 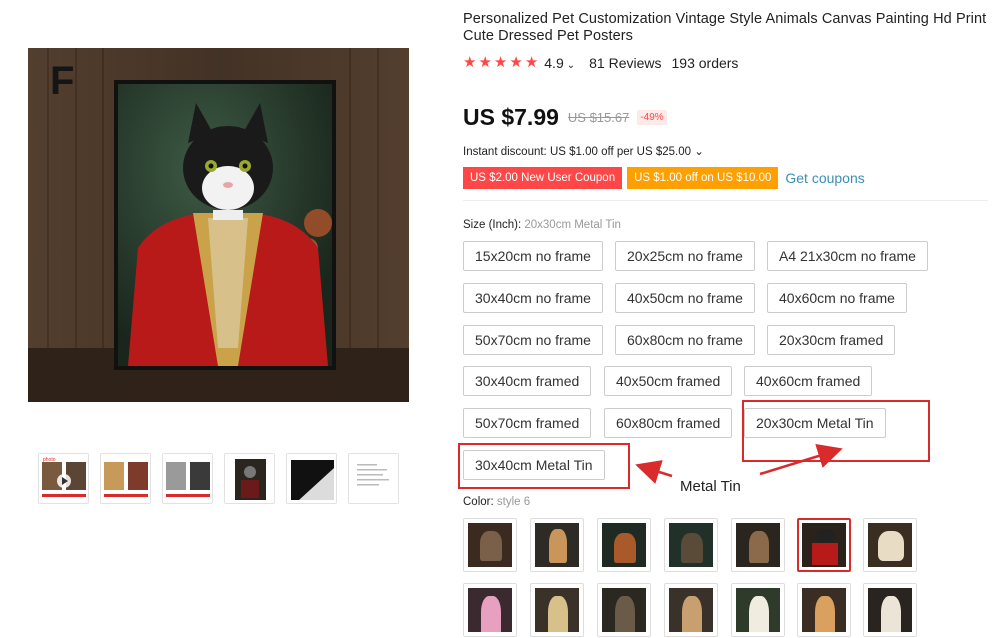 What do you see at coordinates (218, 478) in the screenshot?
I see `thumbnail-strip: photo` at bounding box center [218, 478].